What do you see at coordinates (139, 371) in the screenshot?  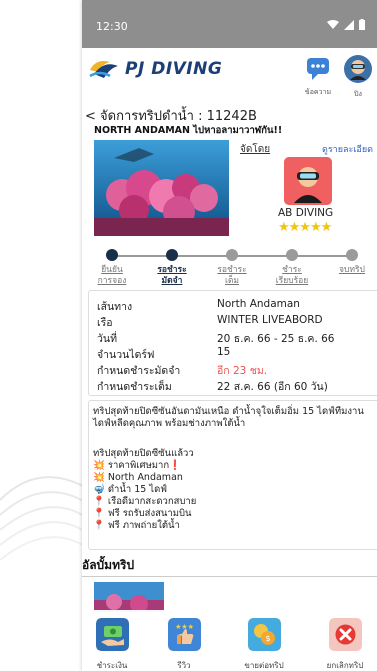 I see `deposit-due-label: กำหนดชำระมัดจำ` at bounding box center [139, 371].